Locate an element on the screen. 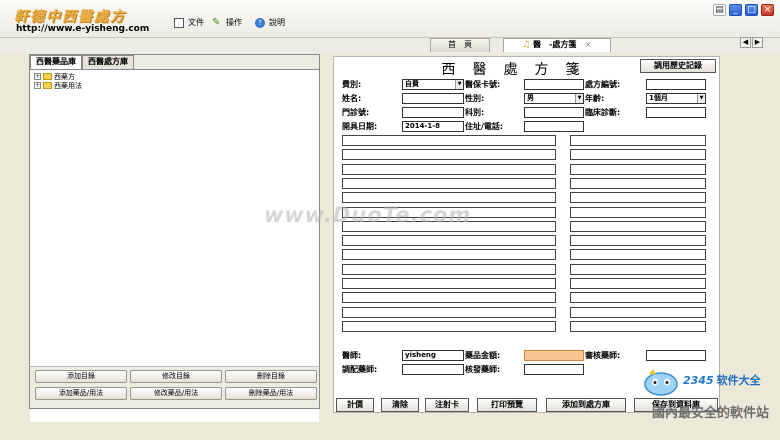 This screenshot has width=780, height=440. site-url: http://www.e-yisheng.com is located at coordinates (83, 29).